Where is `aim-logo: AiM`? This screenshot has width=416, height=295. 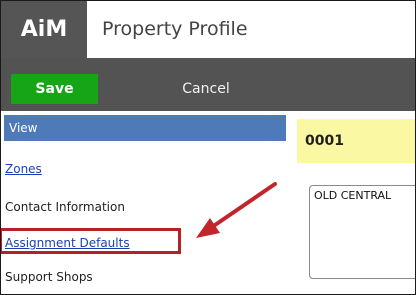 aim-logo: AiM is located at coordinates (44, 29).